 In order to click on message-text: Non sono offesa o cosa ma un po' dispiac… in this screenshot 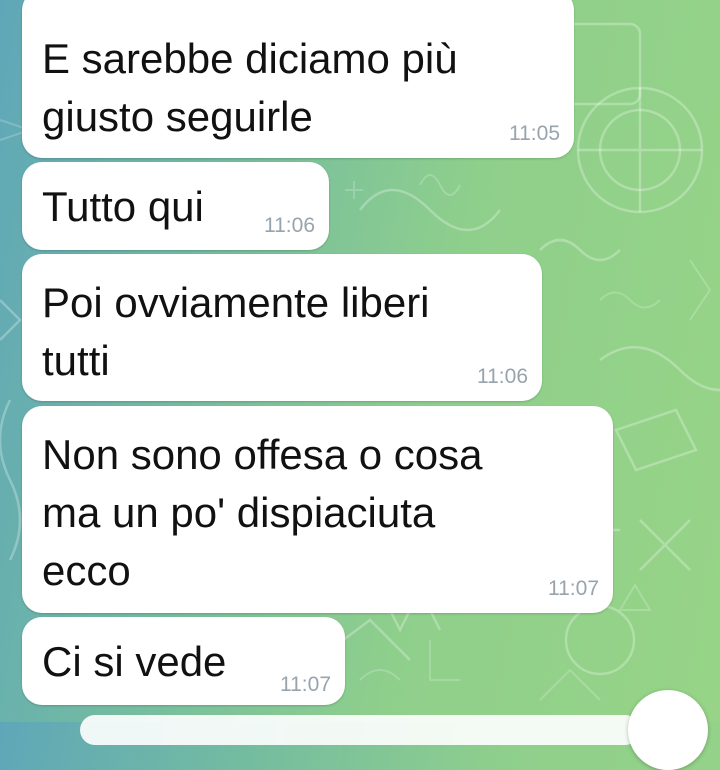, I will do `click(262, 512)`.